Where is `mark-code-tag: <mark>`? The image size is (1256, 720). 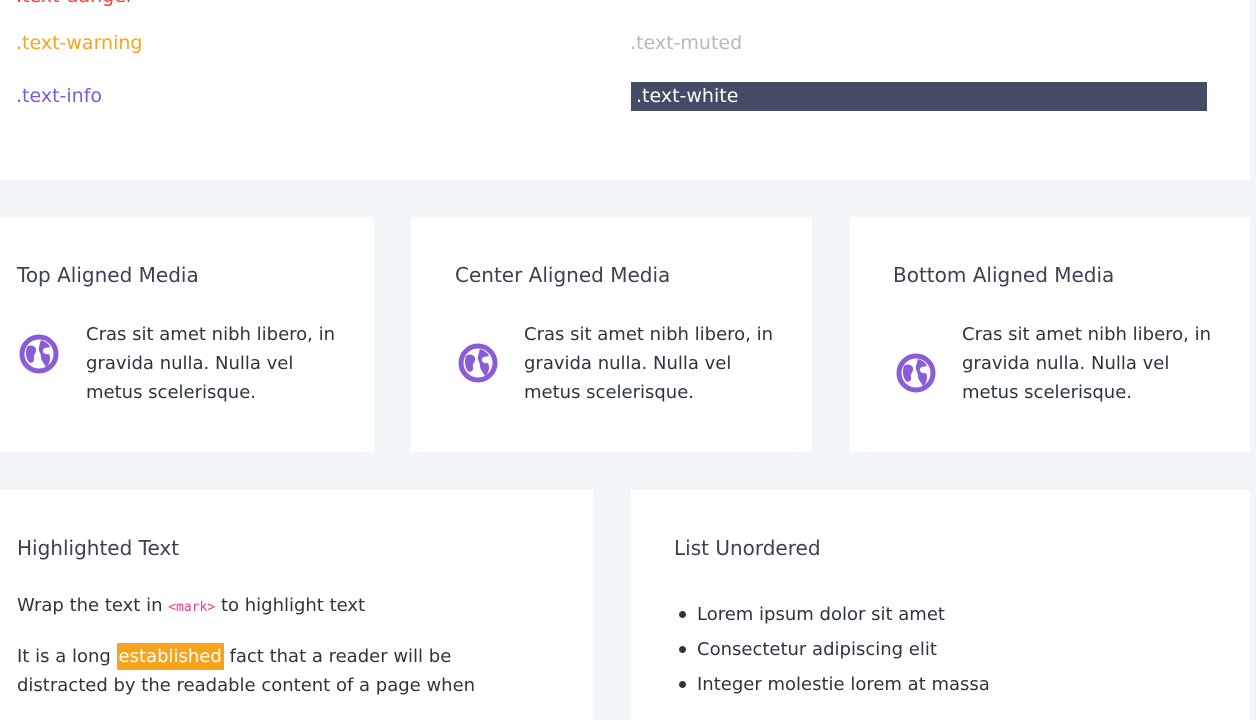
mark-code-tag: <mark> is located at coordinates (192, 607).